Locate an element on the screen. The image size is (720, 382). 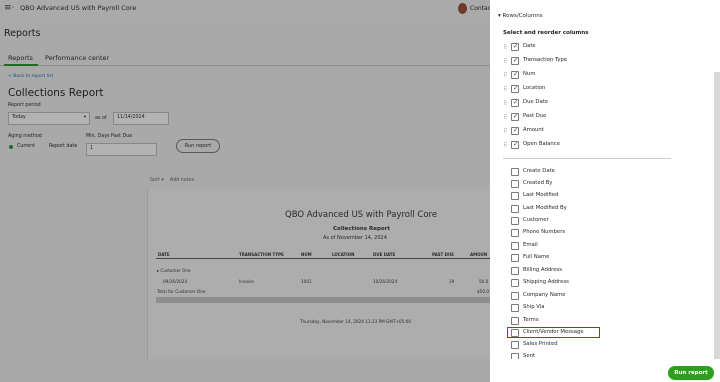
tab-reports: Reports is located at coordinates (20, 58).